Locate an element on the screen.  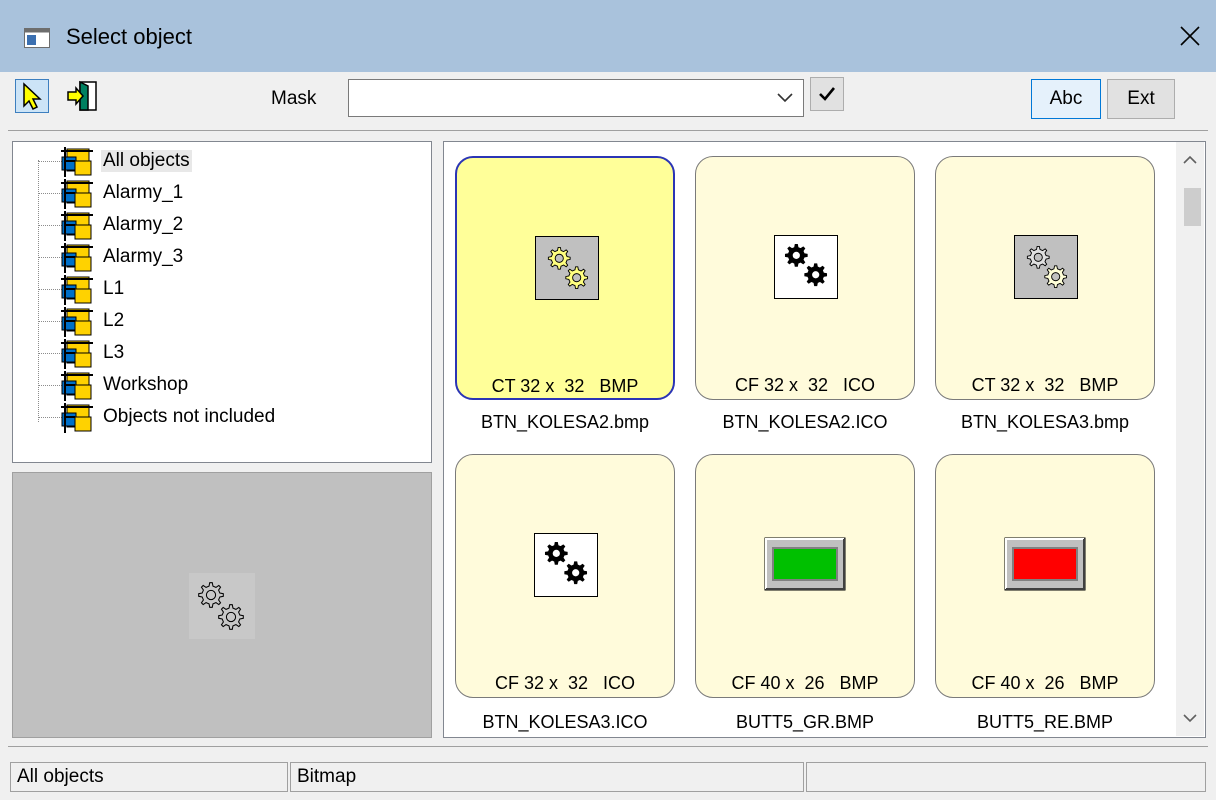
arrow-pointer-icon is located at coordinates (32, 96).